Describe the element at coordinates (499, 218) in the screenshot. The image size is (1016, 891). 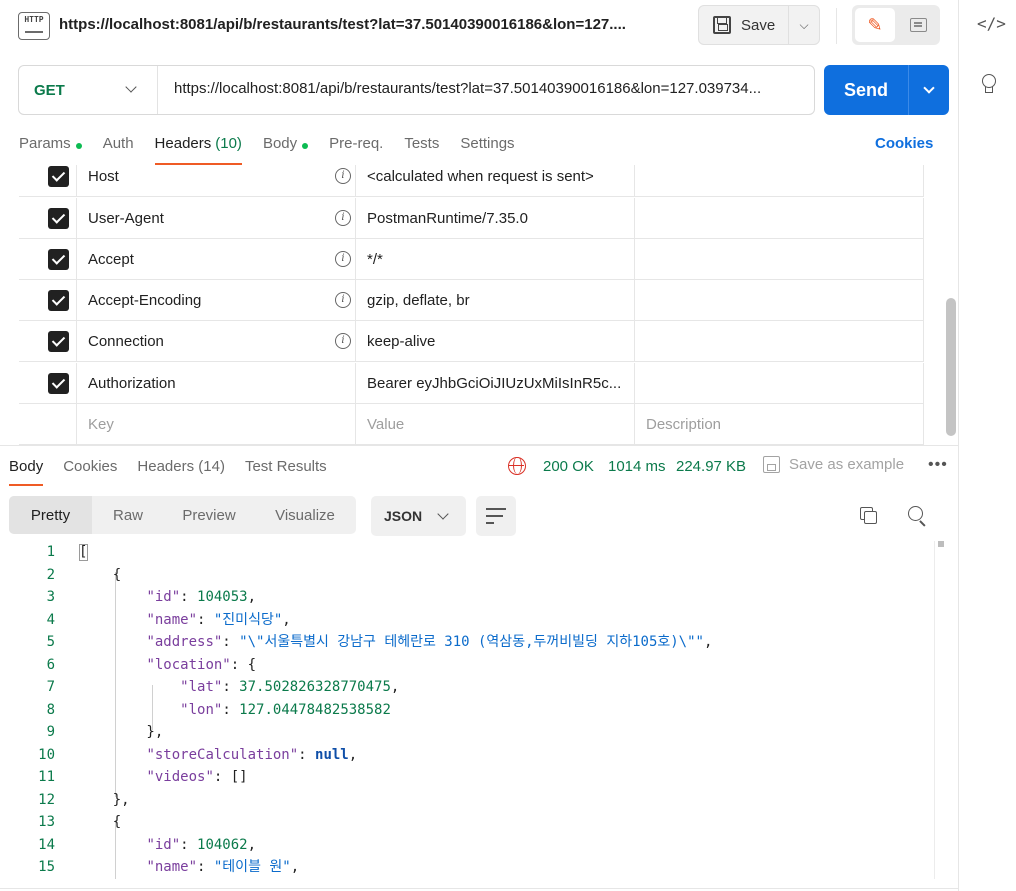
I see `header-value: PostmanRuntime/7.35.0` at that location.